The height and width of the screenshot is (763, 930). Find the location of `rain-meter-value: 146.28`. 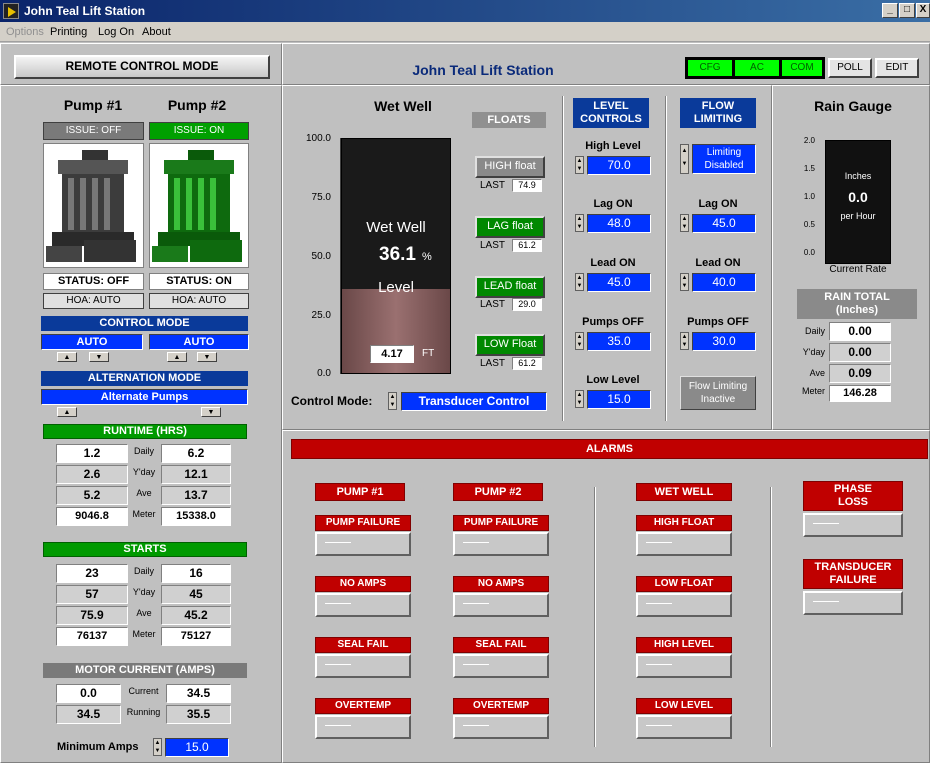

rain-meter-value: 146.28 is located at coordinates (860, 393).